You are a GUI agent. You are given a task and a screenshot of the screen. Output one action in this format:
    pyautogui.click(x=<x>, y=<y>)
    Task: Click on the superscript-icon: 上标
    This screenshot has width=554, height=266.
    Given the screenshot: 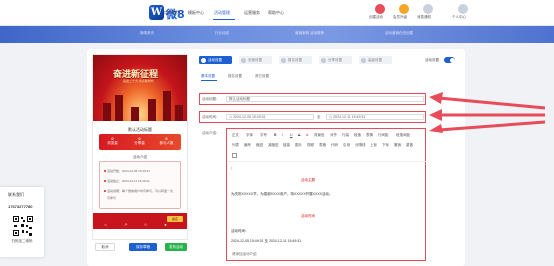 What is the action you would take?
    pyautogui.click(x=373, y=145)
    